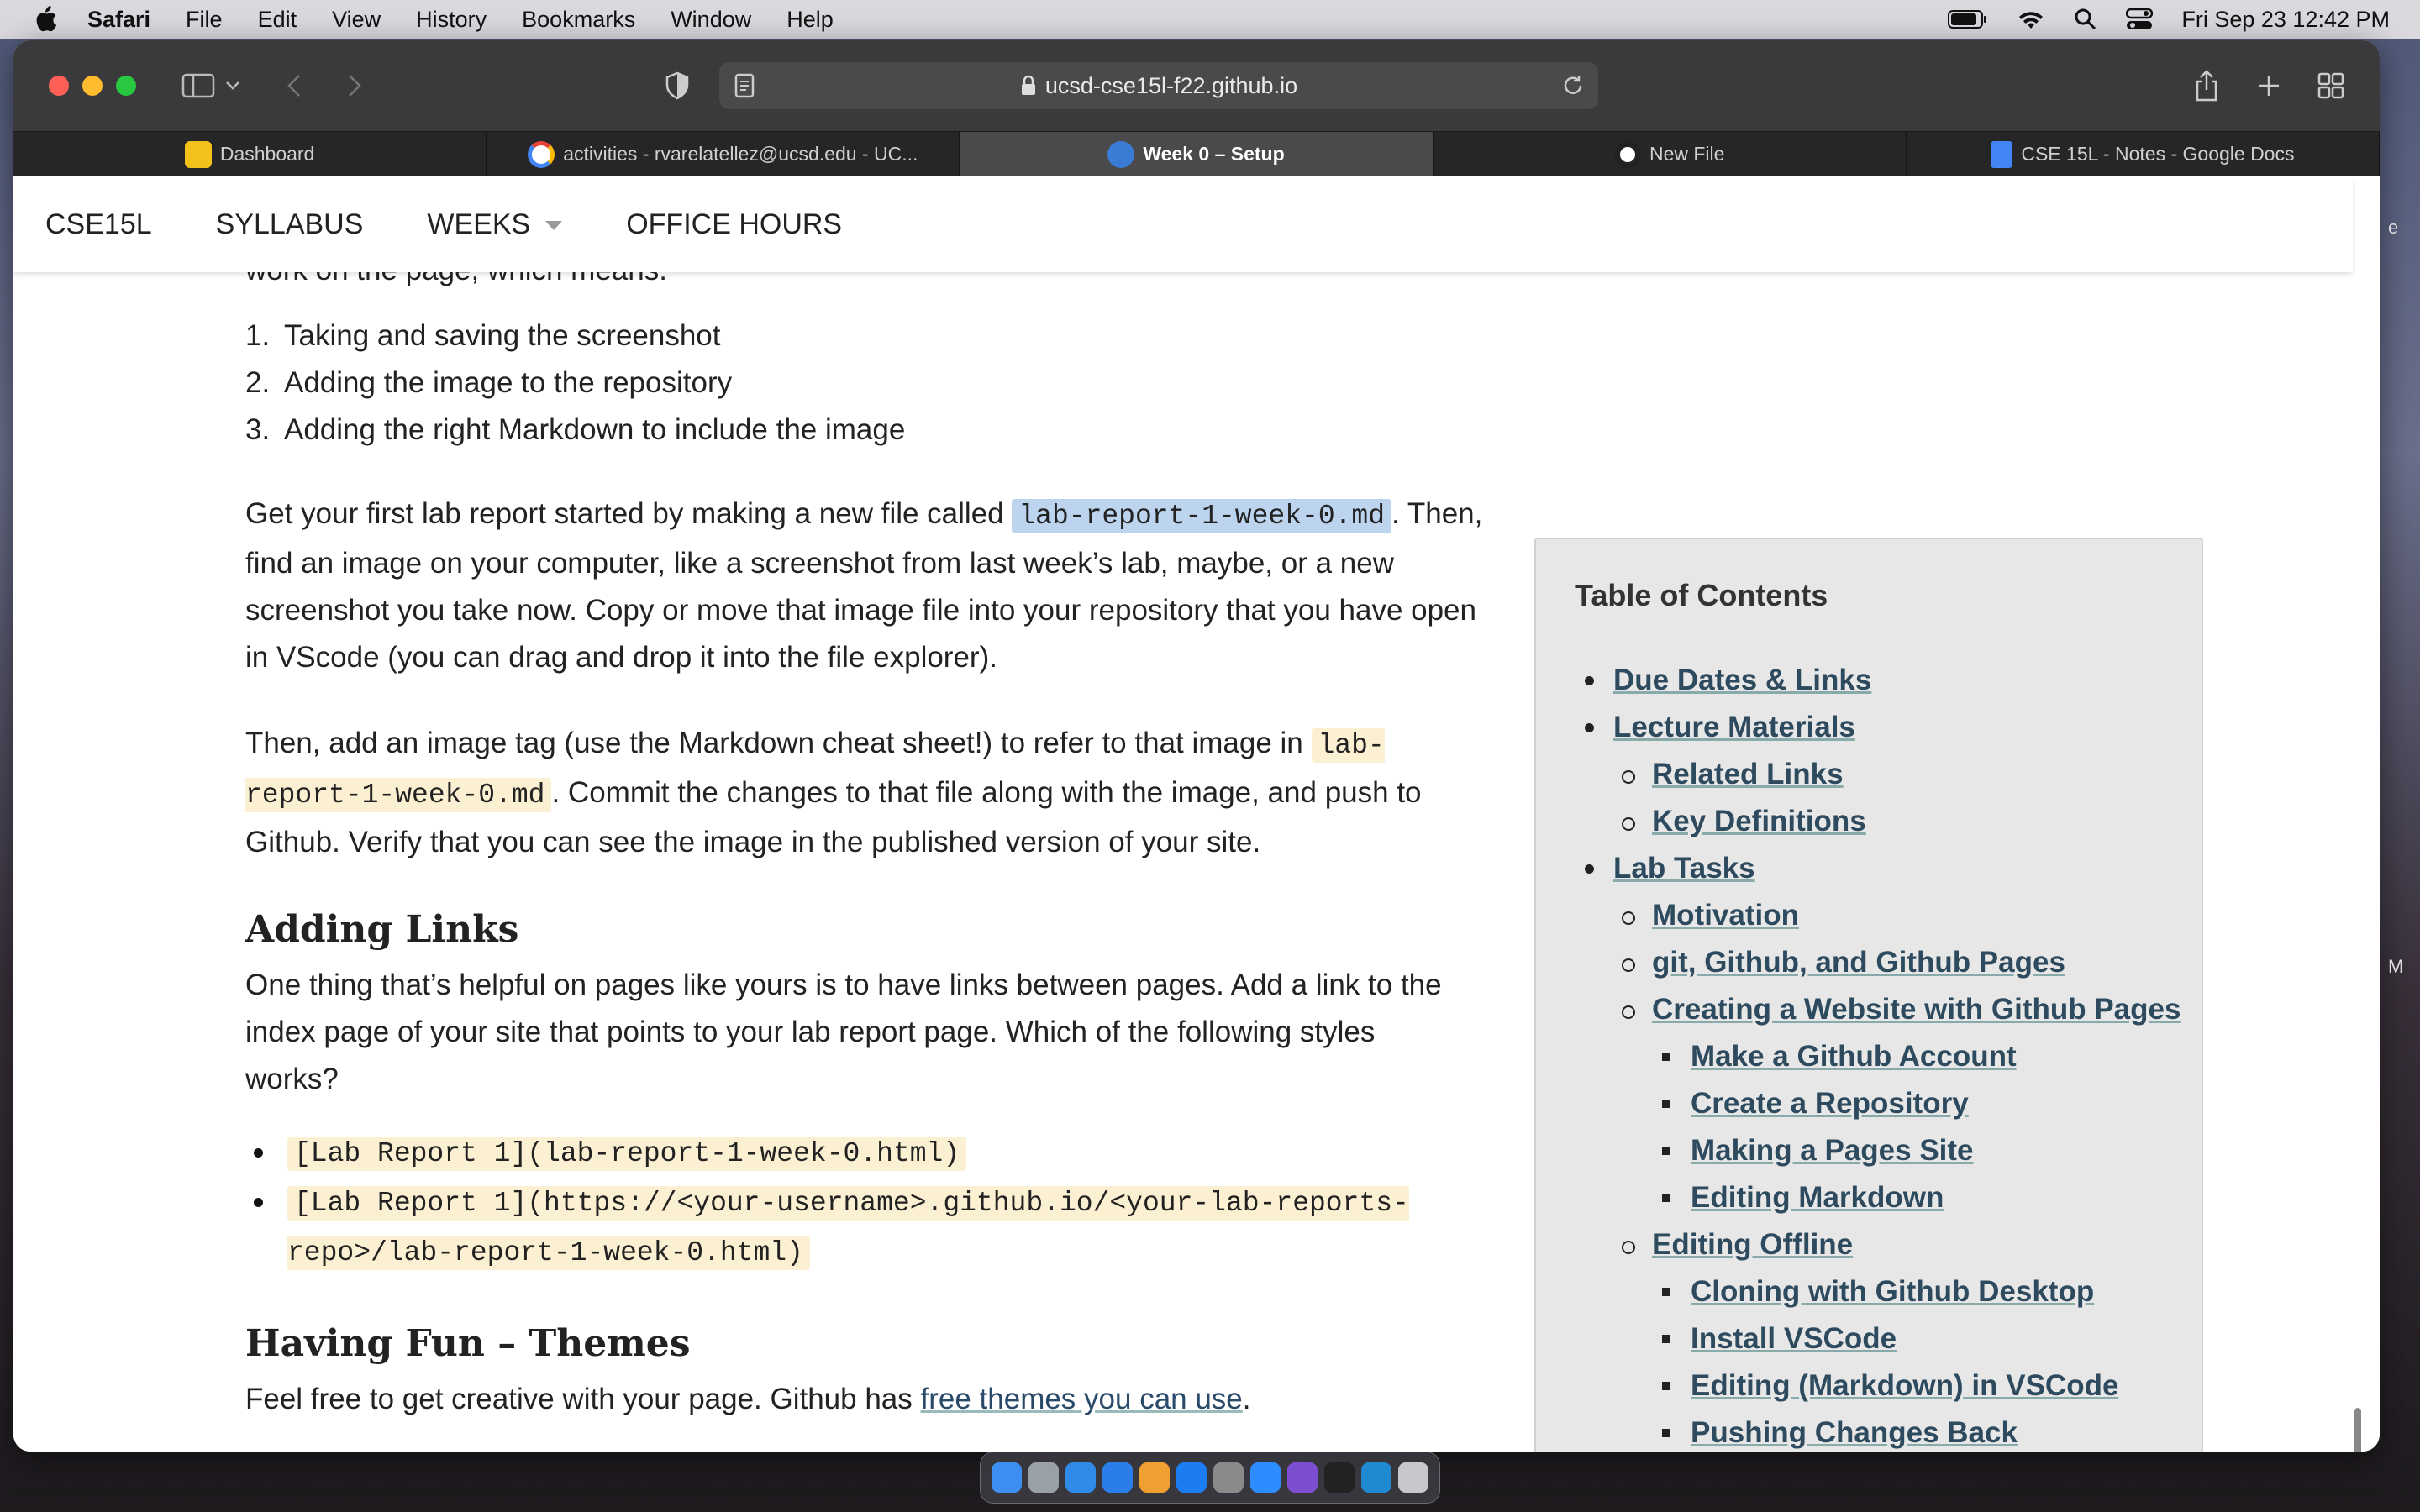 This screenshot has width=2420, height=1512. What do you see at coordinates (2357, 1430) in the screenshot?
I see `scrollbar-thumb` at bounding box center [2357, 1430].